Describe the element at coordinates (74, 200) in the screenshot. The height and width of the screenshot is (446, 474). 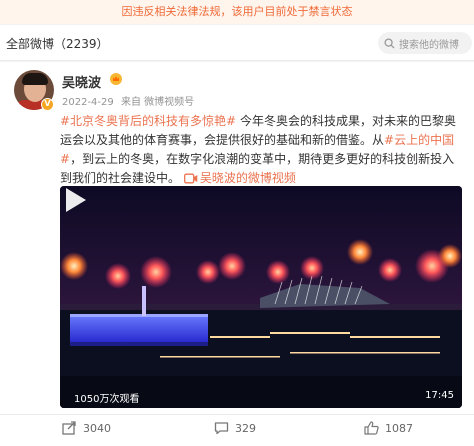
I see `play-icon` at that location.